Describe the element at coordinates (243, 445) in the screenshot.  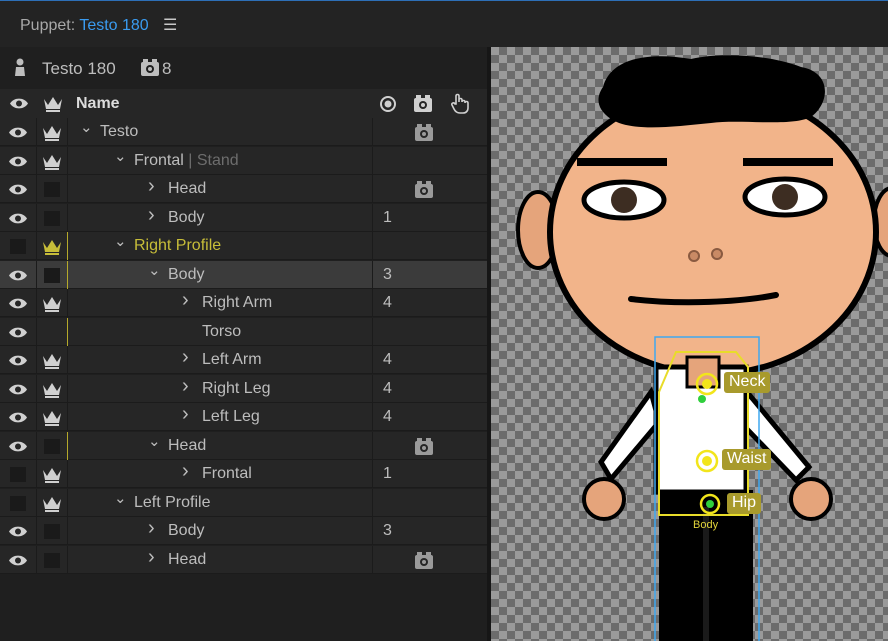
I see `tree-row: ⌄ Head` at that location.